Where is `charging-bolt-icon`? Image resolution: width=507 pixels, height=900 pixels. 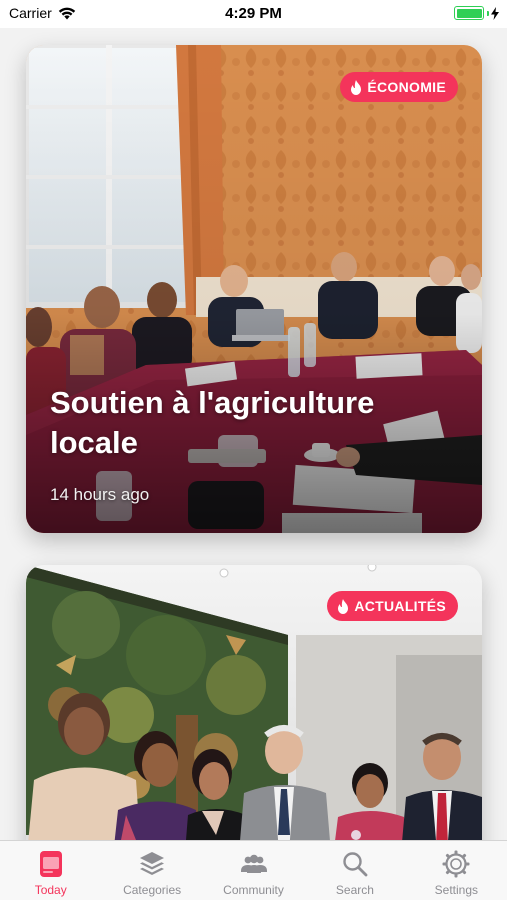 charging-bolt-icon is located at coordinates (495, 13).